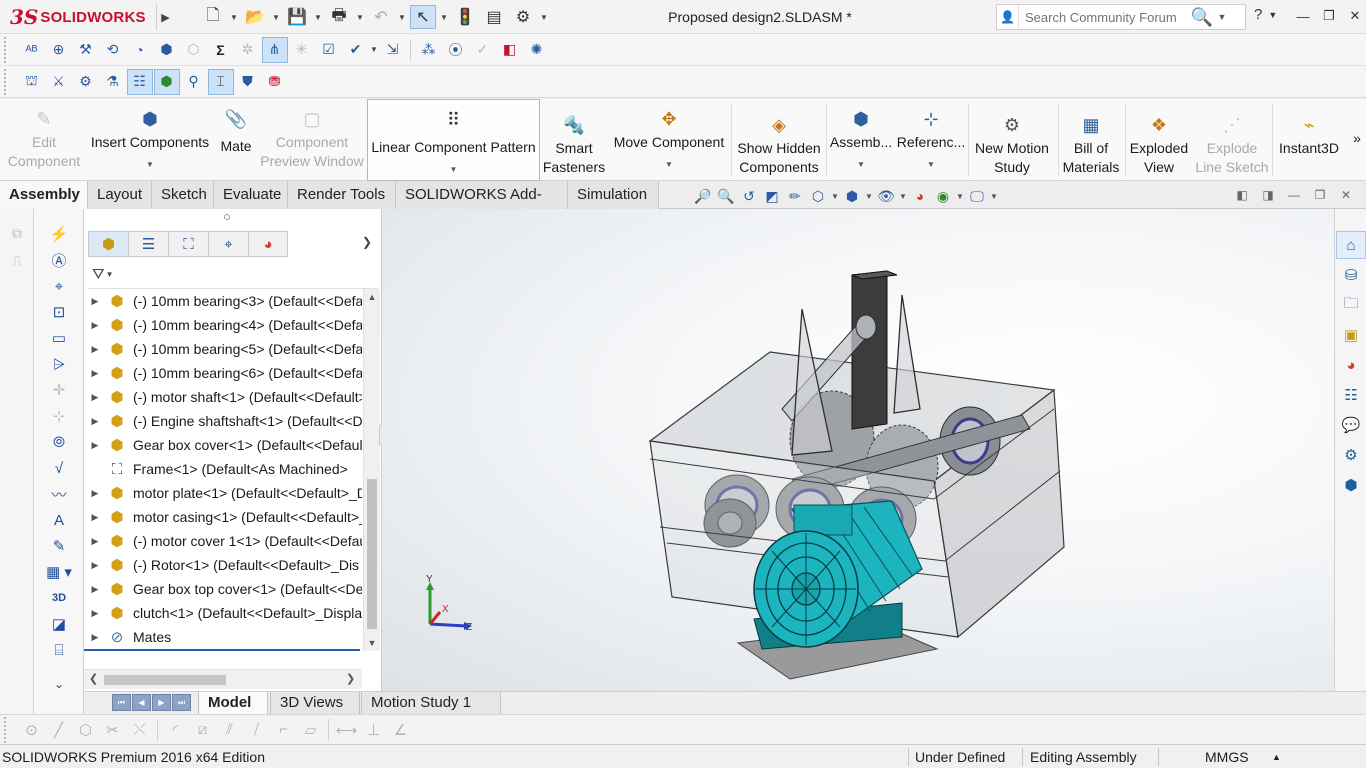 The image size is (1366, 768). I want to click on hole-alignment-icon: ⦿, so click(456, 50).